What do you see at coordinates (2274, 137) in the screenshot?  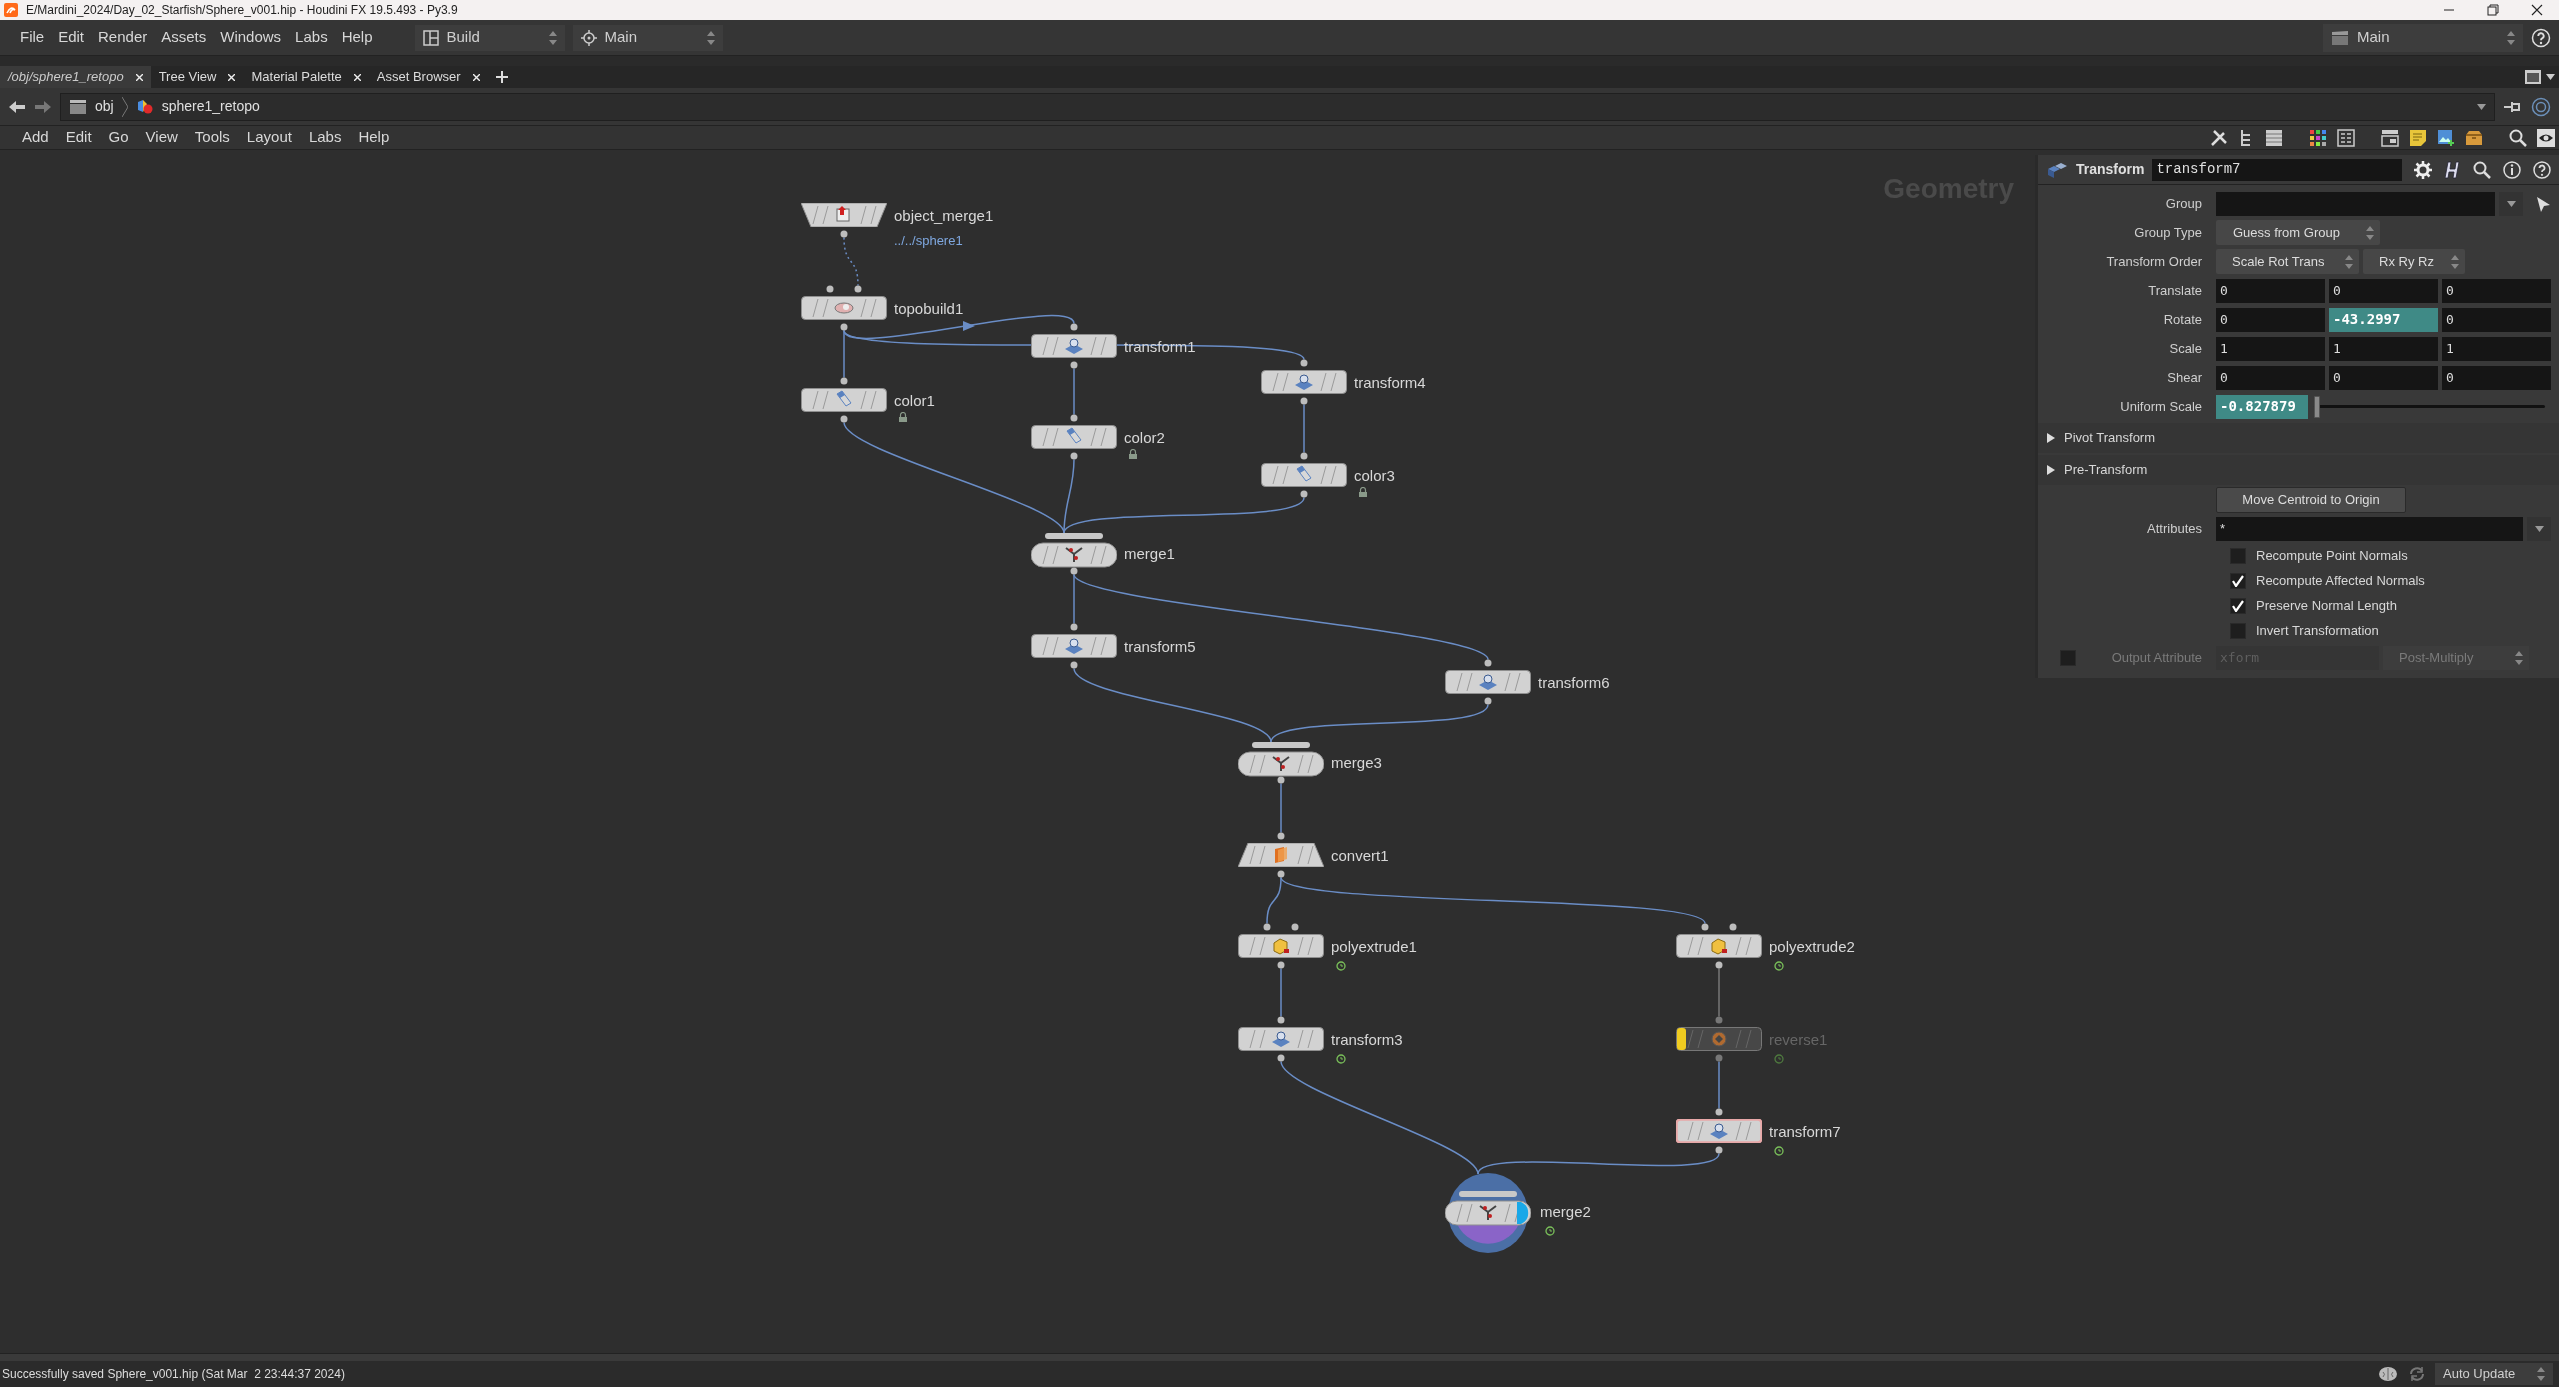 I see `list-icon` at bounding box center [2274, 137].